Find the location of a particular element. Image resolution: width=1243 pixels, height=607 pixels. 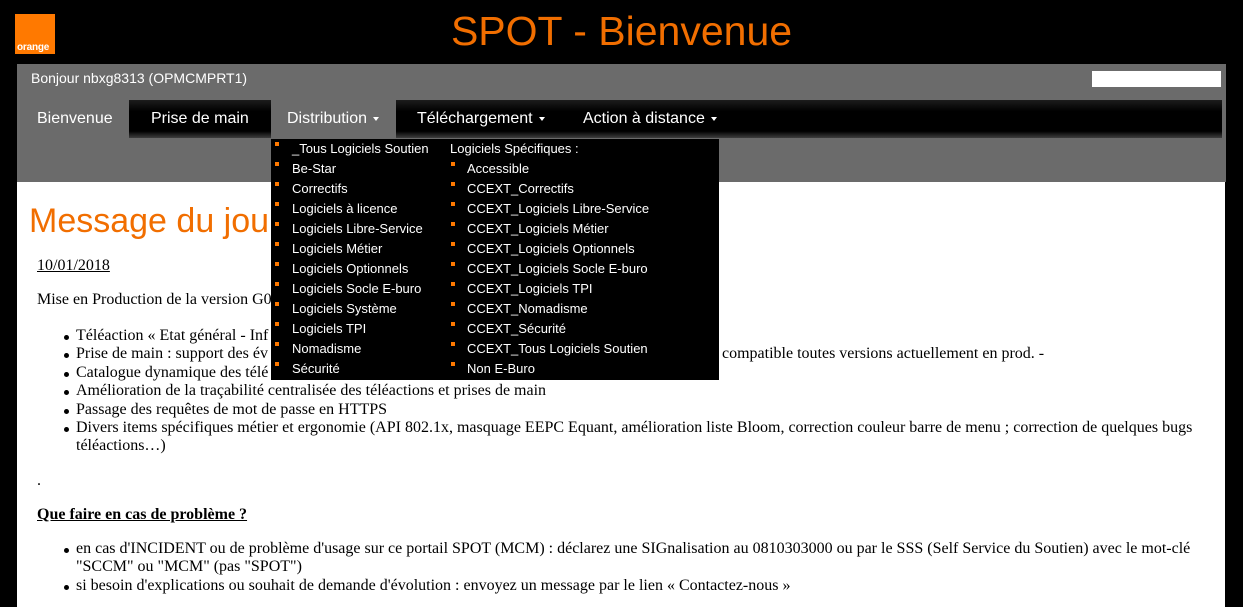

menu-item-ccext-nomadisme: CCEXT_Nomadisme is located at coordinates (583, 309).